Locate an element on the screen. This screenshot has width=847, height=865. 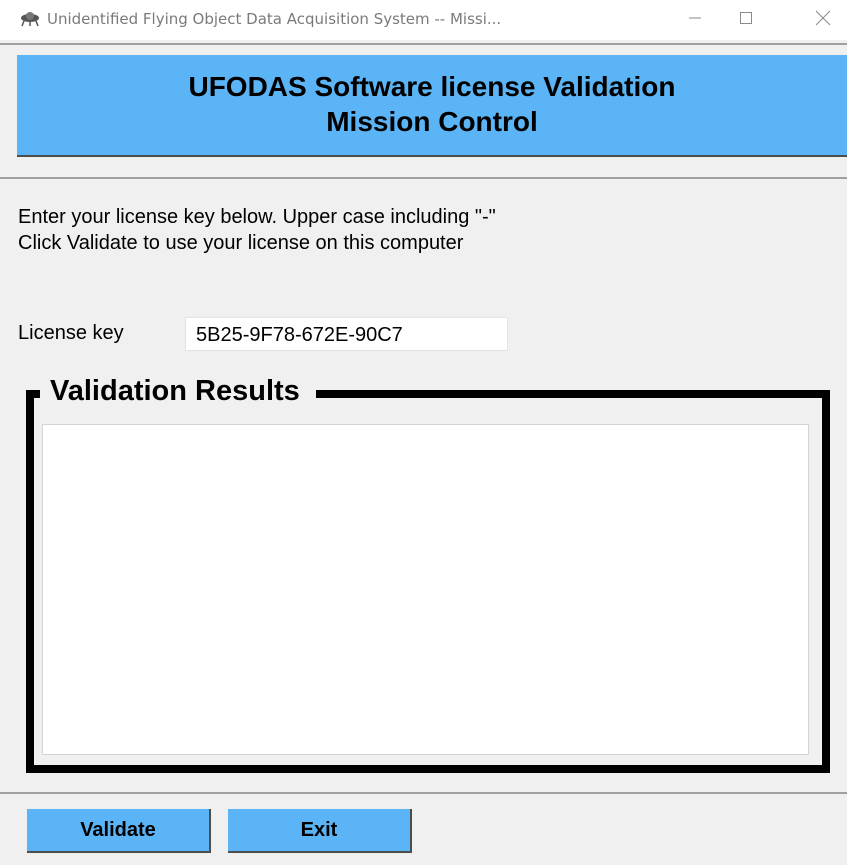
exit-button: Exit is located at coordinates (320, 831).